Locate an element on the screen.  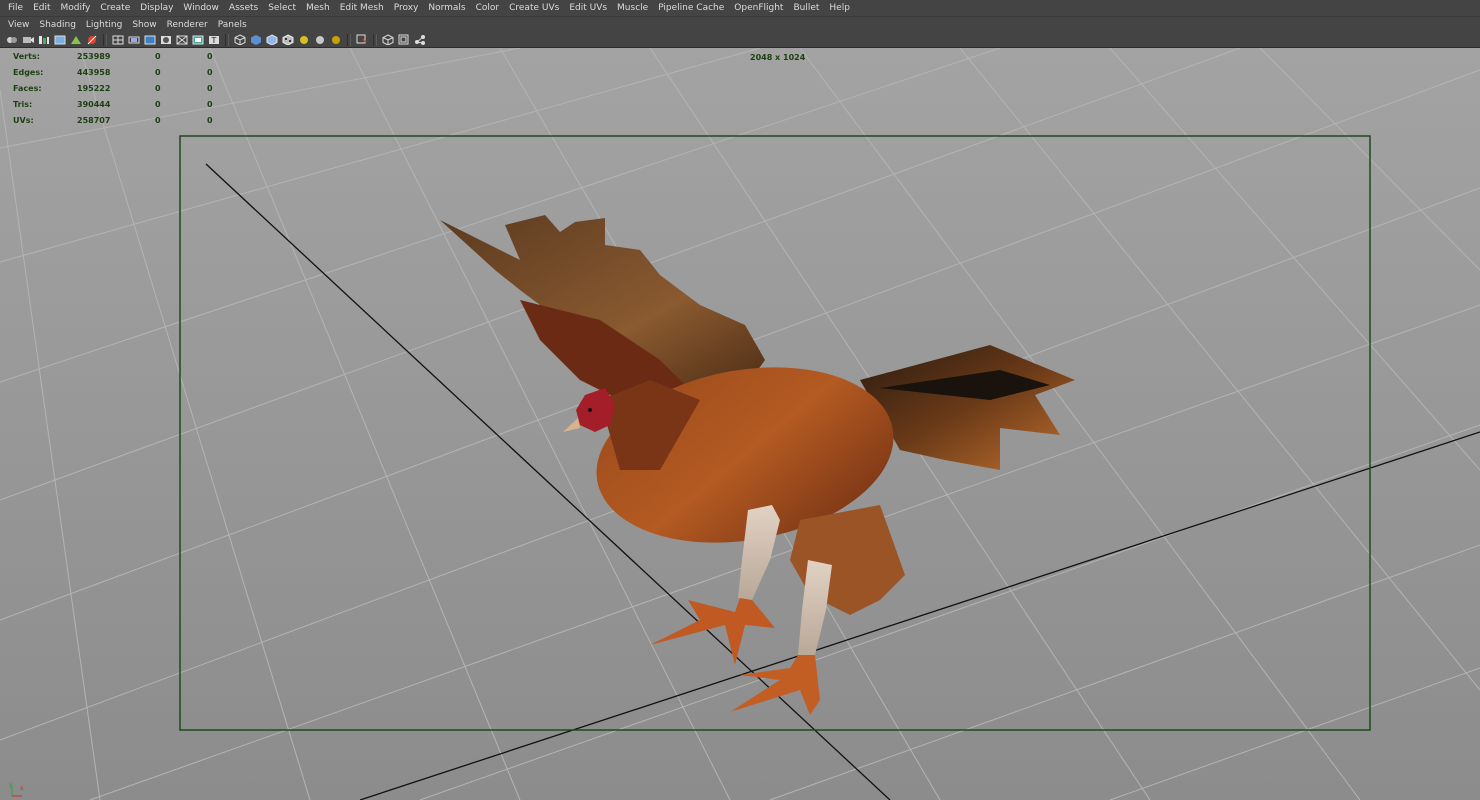
hud-row-tris: Tris: 390444 0 0 is located at coordinates (130, 104).